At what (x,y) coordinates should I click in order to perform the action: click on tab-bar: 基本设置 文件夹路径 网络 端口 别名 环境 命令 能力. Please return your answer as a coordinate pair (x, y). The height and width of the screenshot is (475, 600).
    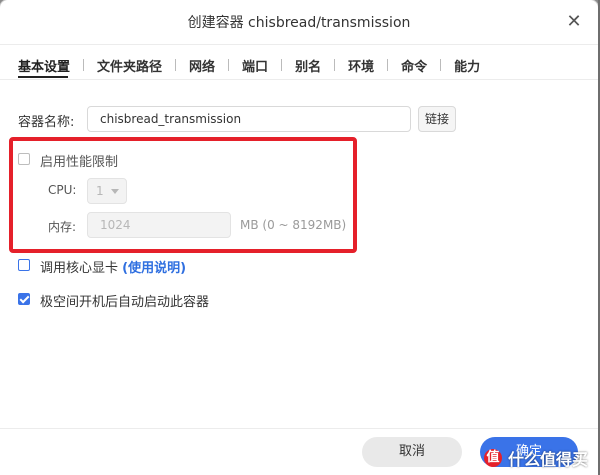
    Looking at the image, I should click on (249, 65).